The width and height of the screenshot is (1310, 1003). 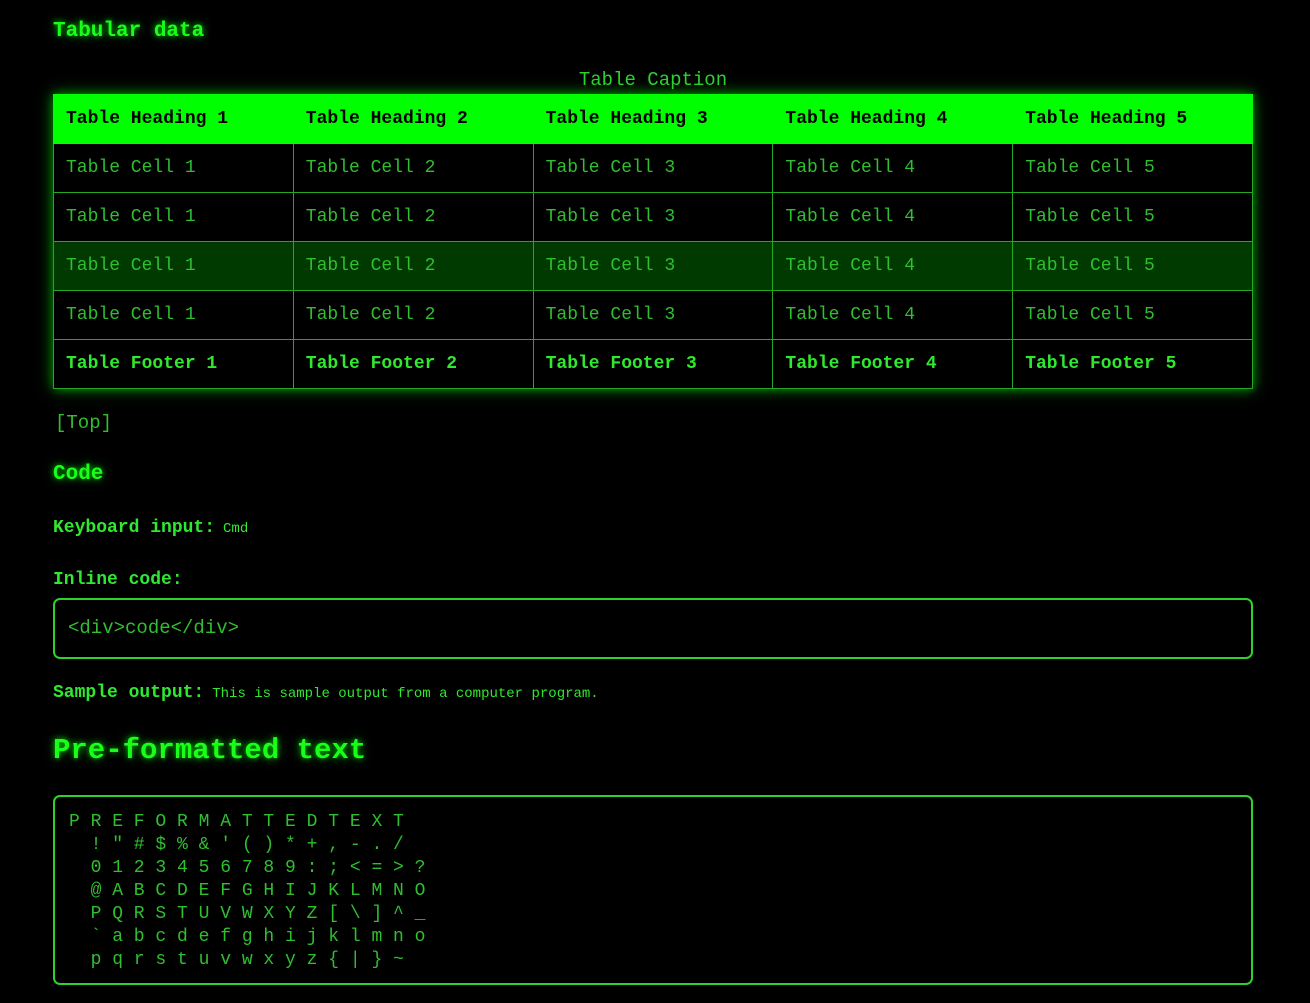 What do you see at coordinates (1132, 119) in the screenshot?
I see `table-heading: Table Heading 5` at bounding box center [1132, 119].